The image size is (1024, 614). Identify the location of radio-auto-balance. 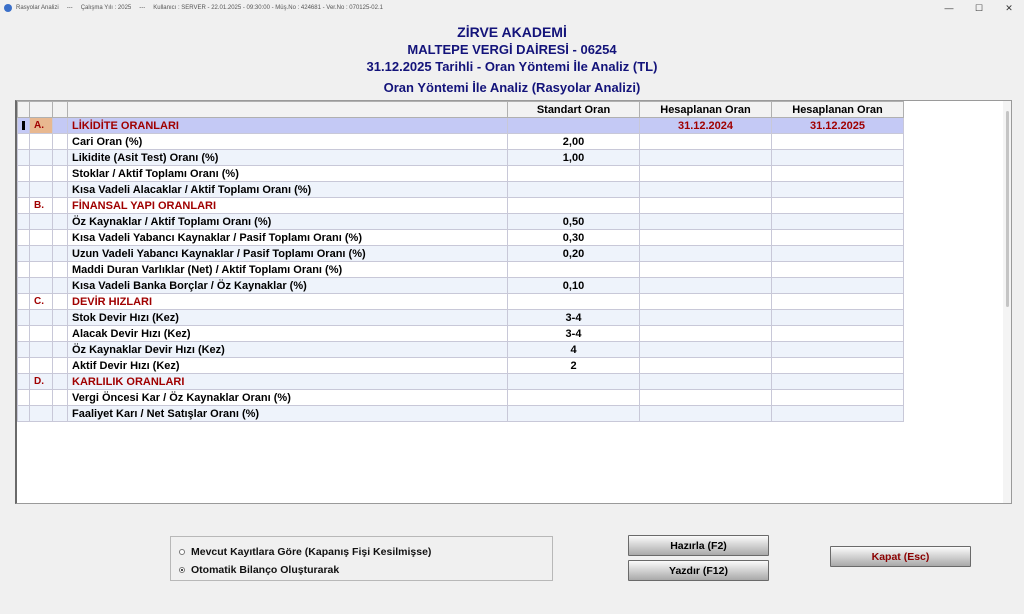
(182, 570).